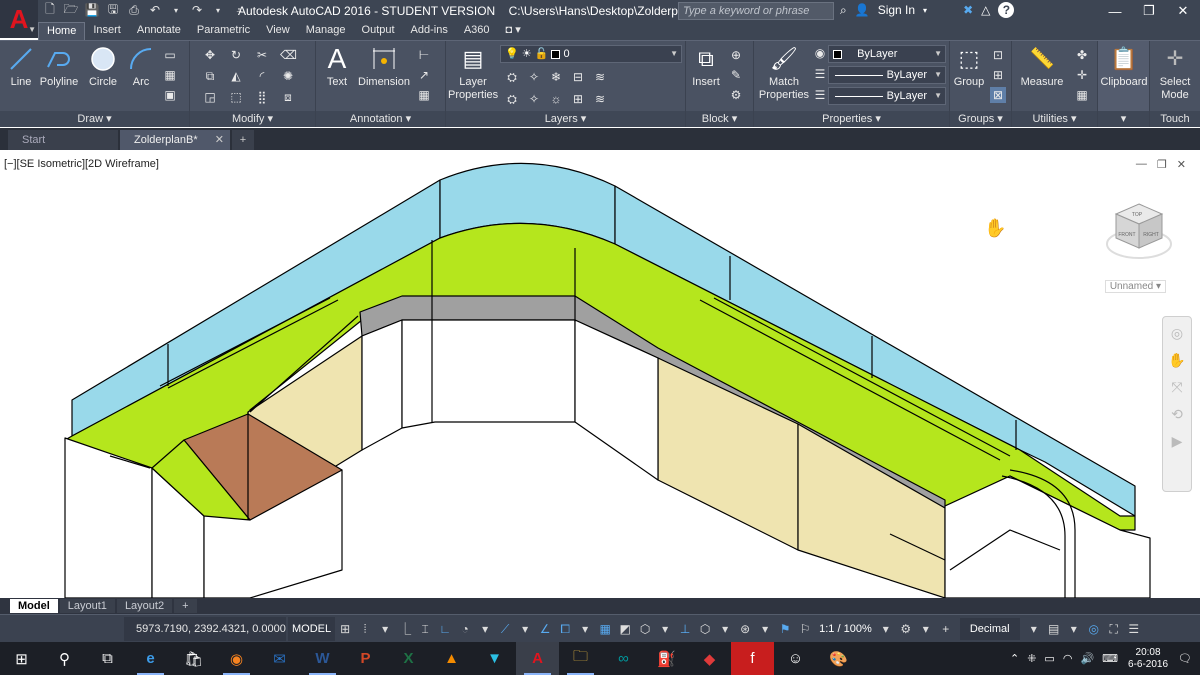  I want to click on layer-off-icon: ⛭, so click(512, 77).